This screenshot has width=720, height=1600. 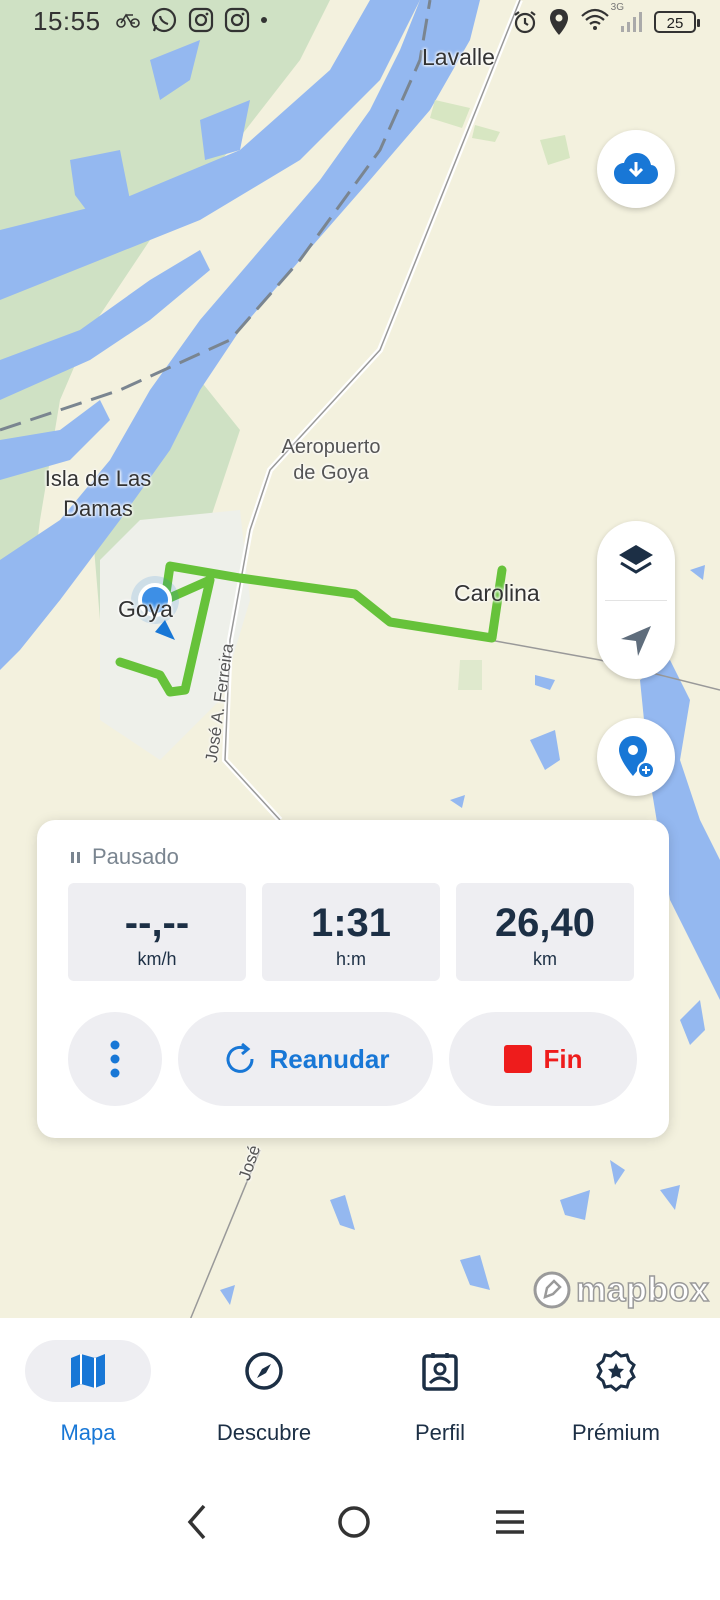 I want to click on finish-label: Fin, so click(x=563, y=1058).